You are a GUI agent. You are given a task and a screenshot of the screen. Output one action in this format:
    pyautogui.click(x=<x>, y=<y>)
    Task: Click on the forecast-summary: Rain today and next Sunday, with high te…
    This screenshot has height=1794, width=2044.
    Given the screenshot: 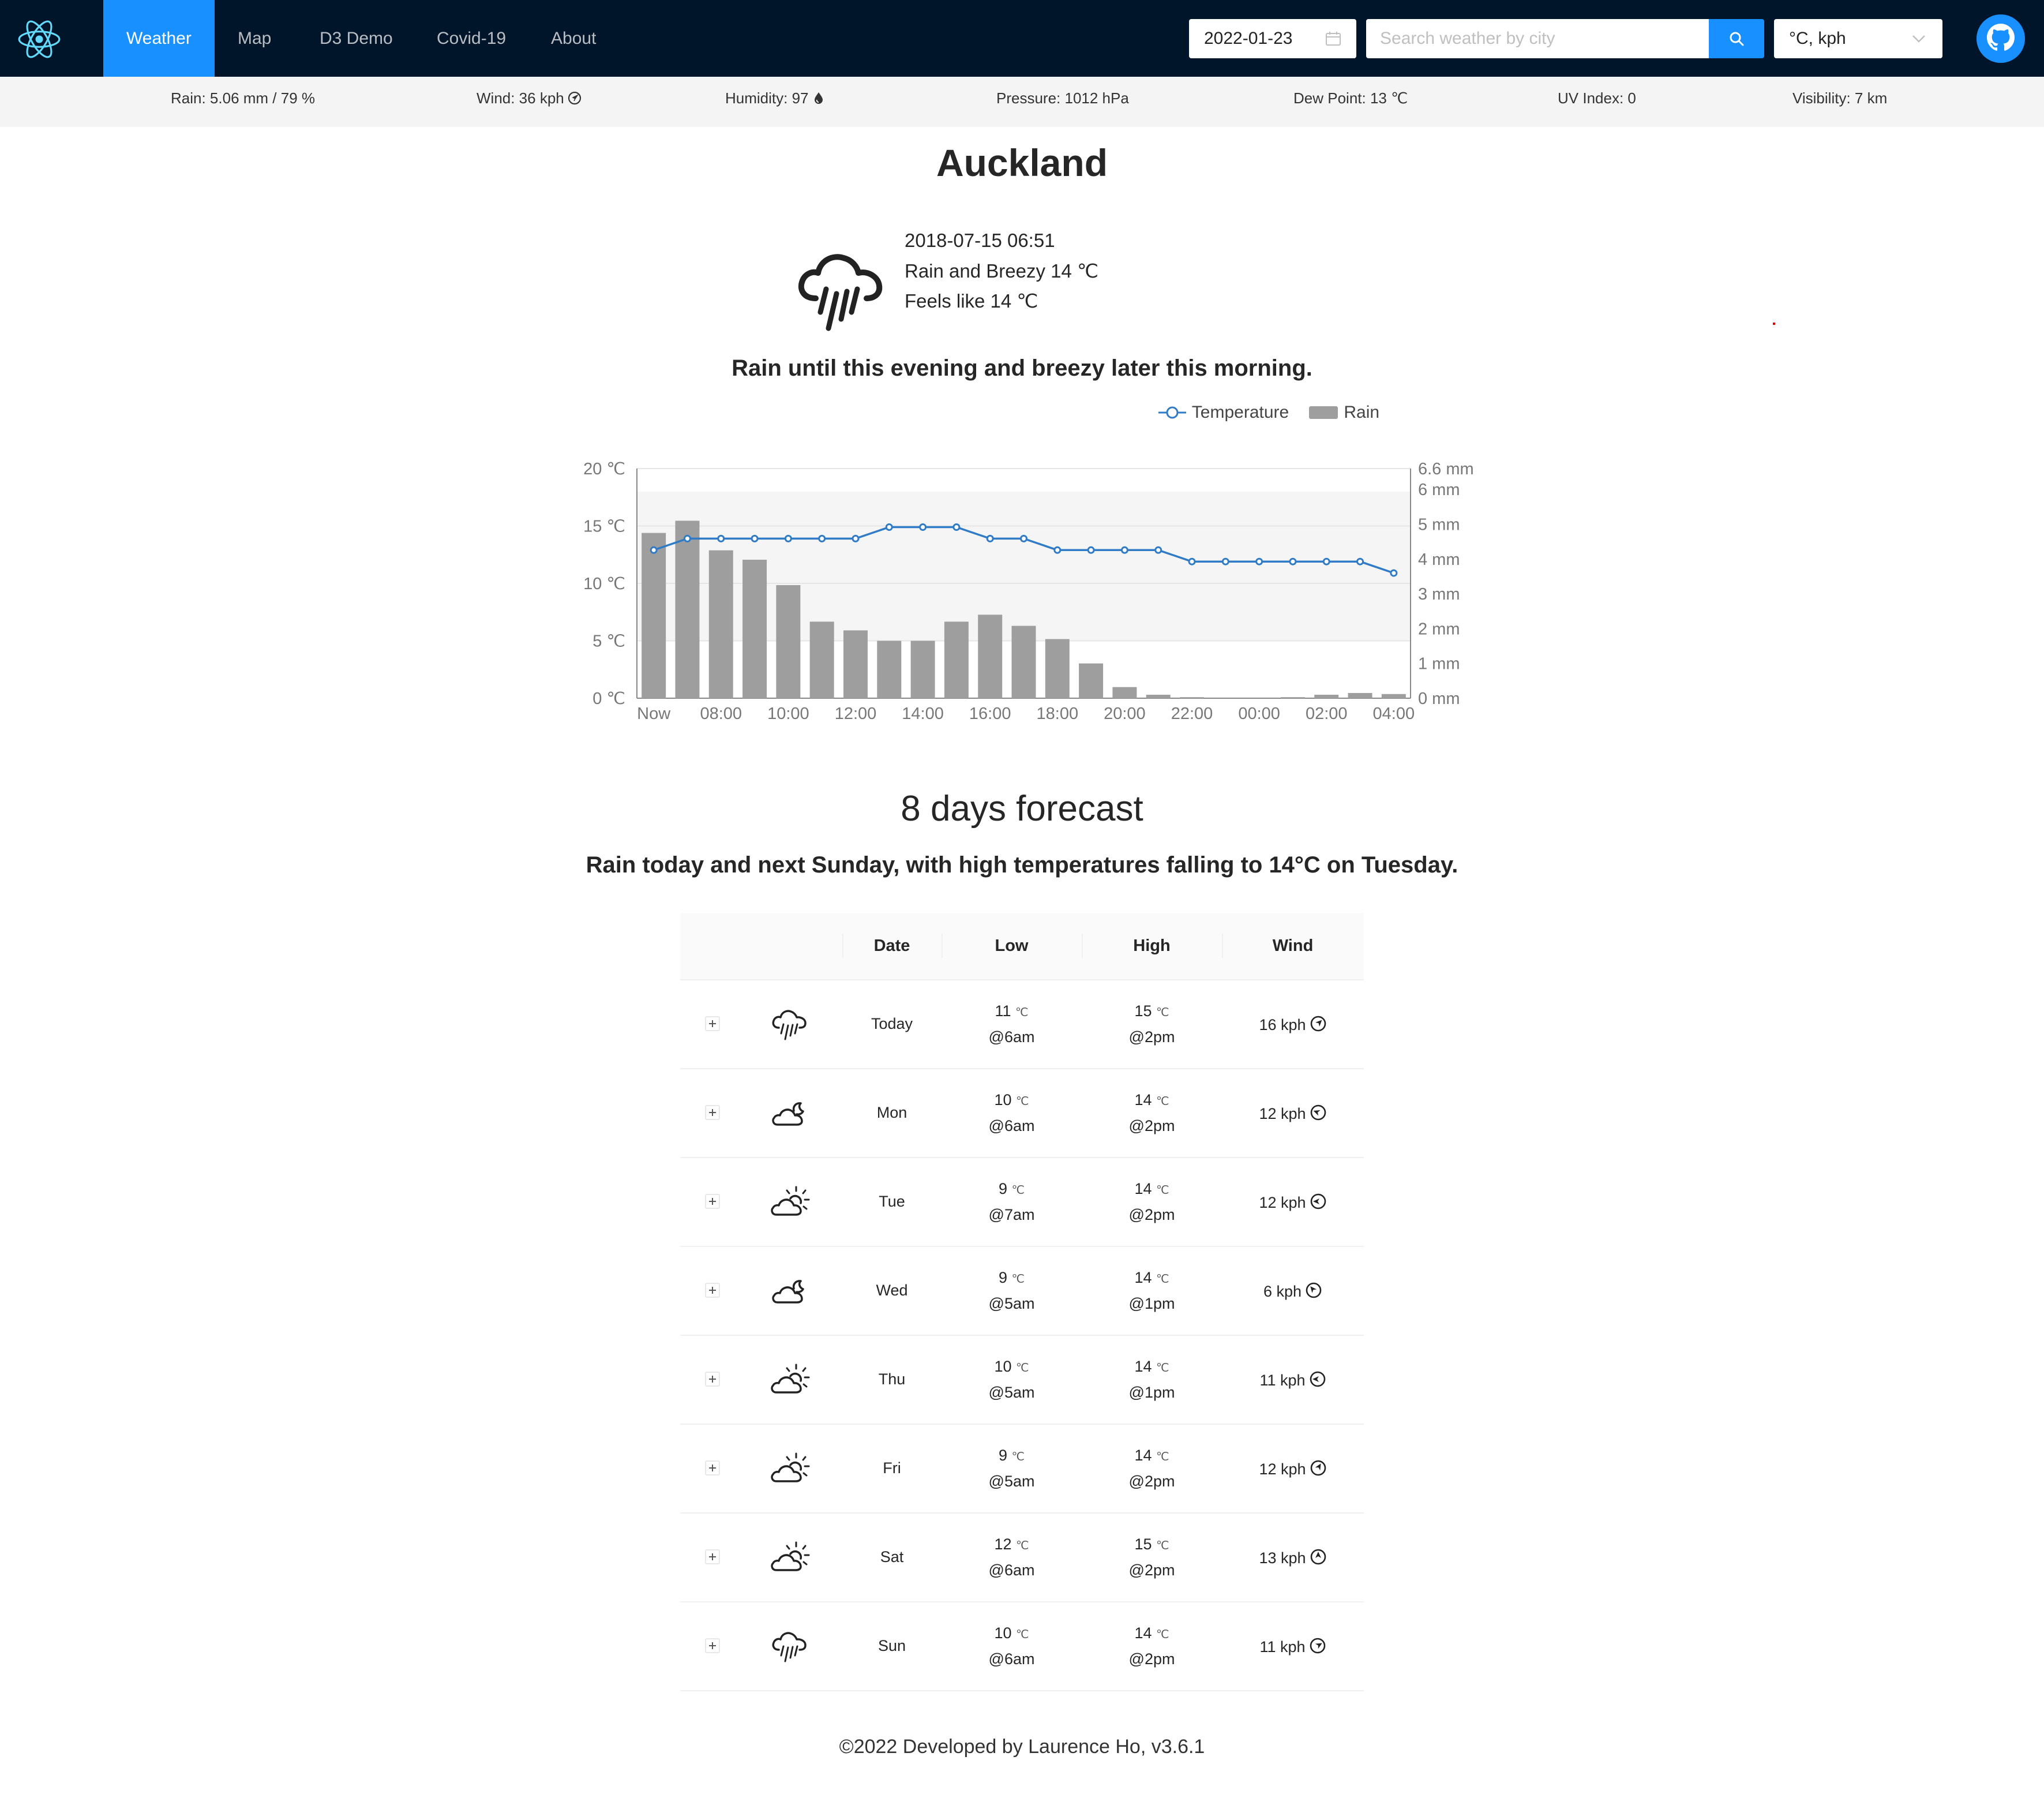 What is the action you would take?
    pyautogui.click(x=1022, y=865)
    